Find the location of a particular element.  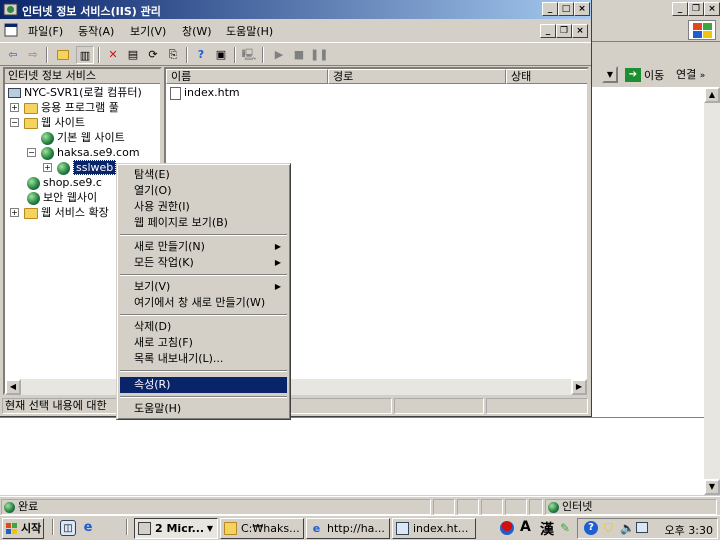

scroll-up-arrow-icon: ▲ is located at coordinates (712, 95).